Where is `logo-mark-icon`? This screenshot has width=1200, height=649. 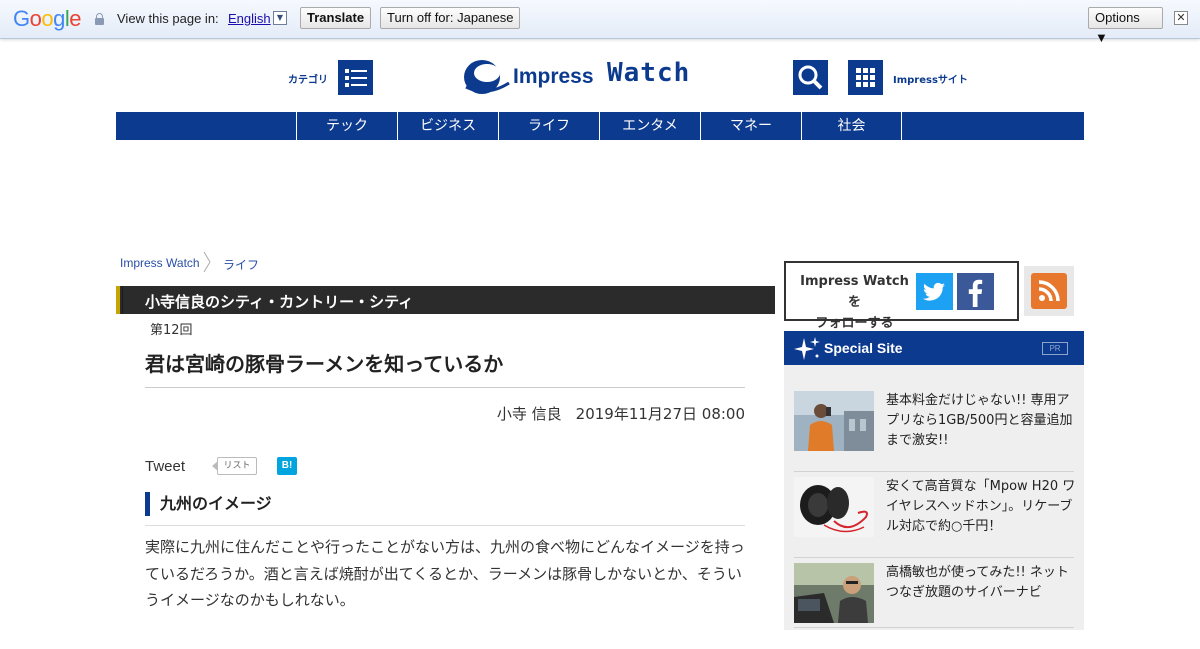
logo-mark-icon is located at coordinates (487, 77).